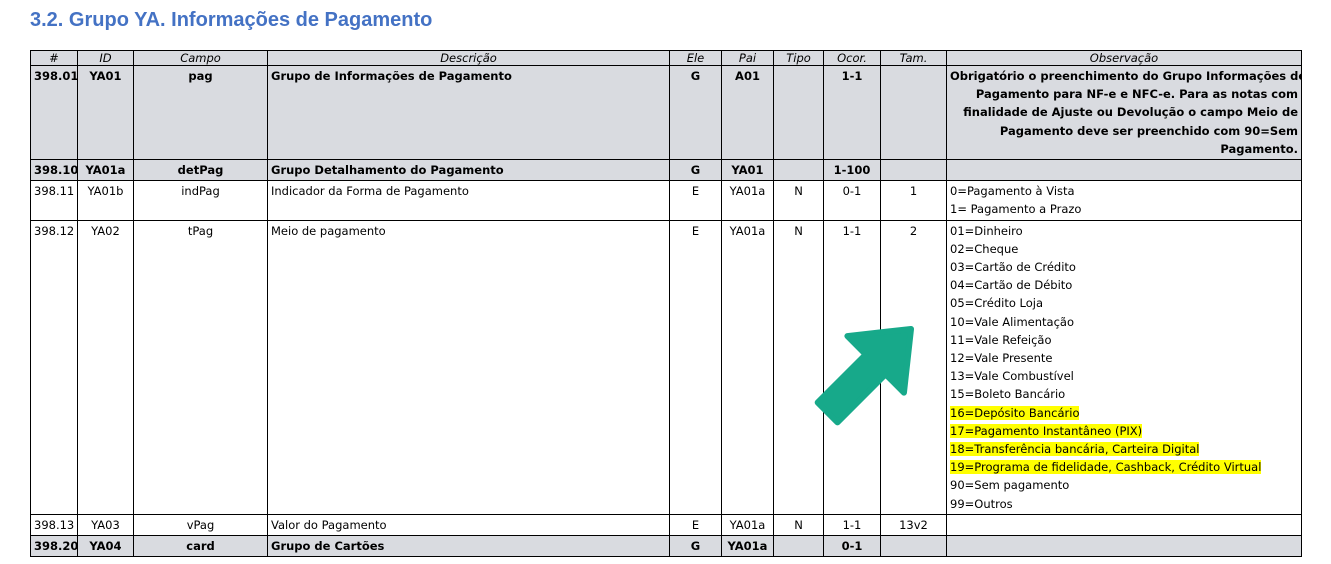 The width and height of the screenshot is (1331, 564). I want to click on cell-descricao: Grupo Detalhamento do Pagamento, so click(468, 170).